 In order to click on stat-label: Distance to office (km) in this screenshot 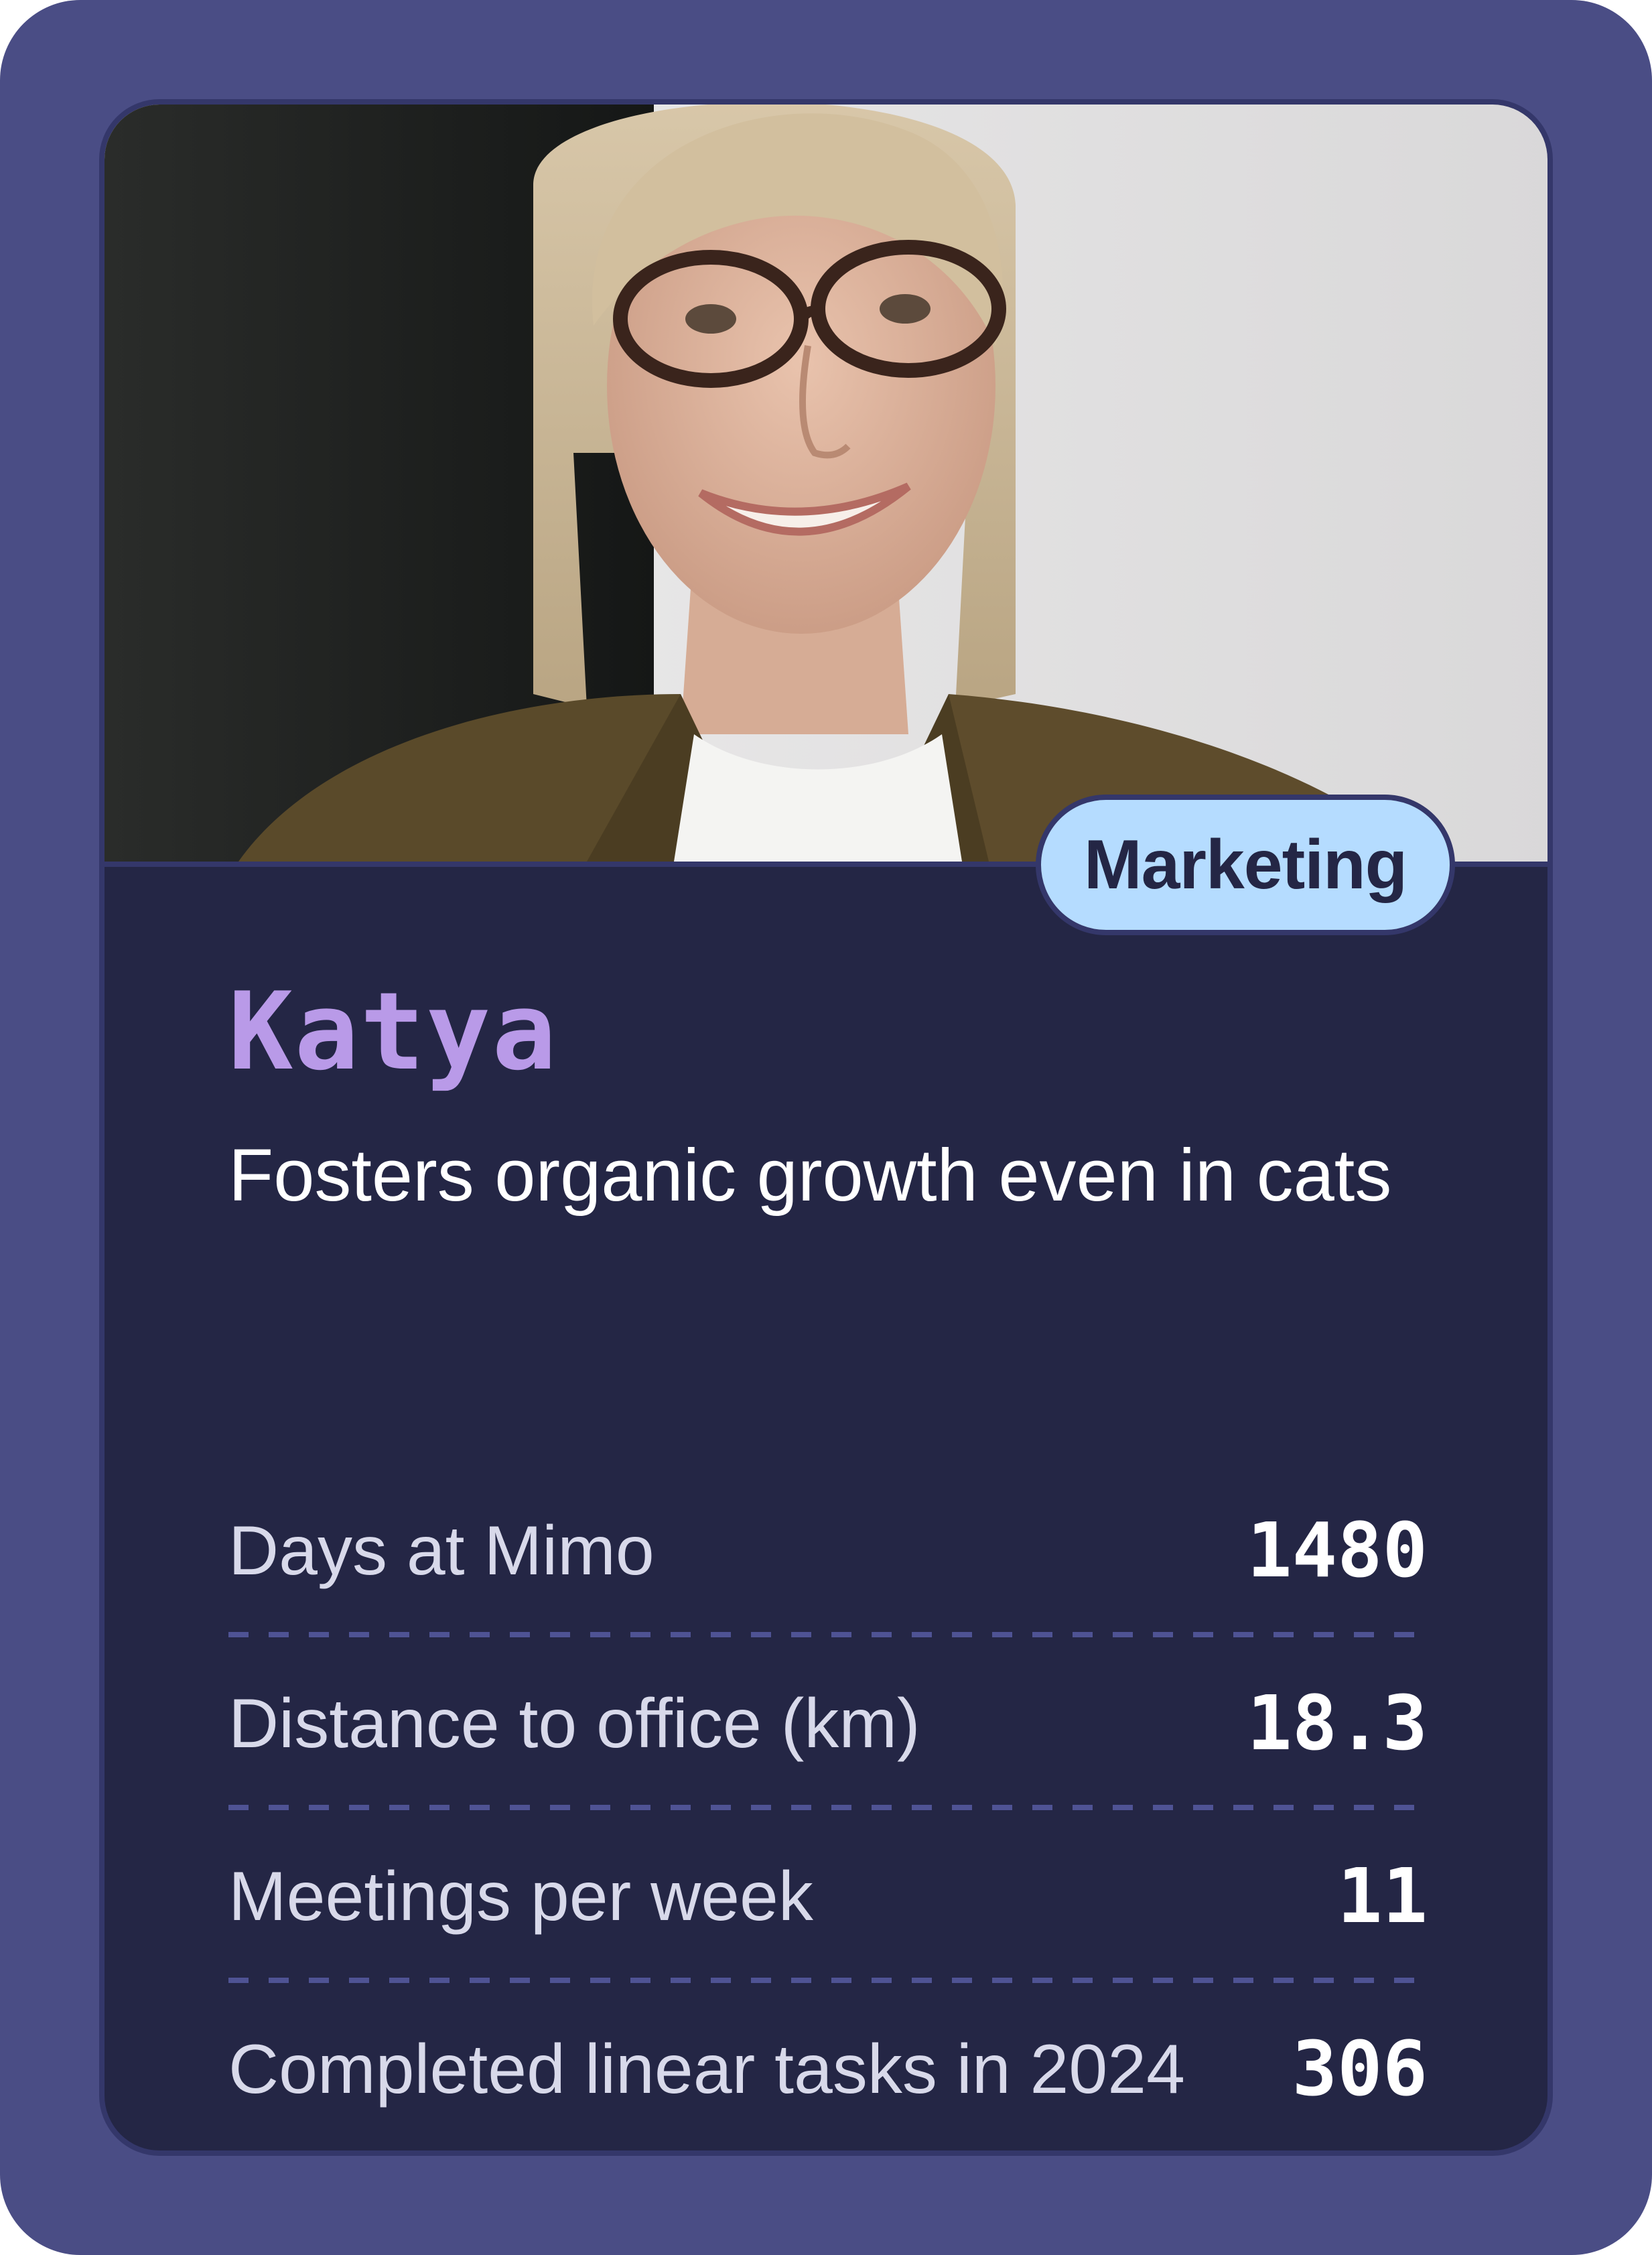, I will do `click(574, 1723)`.